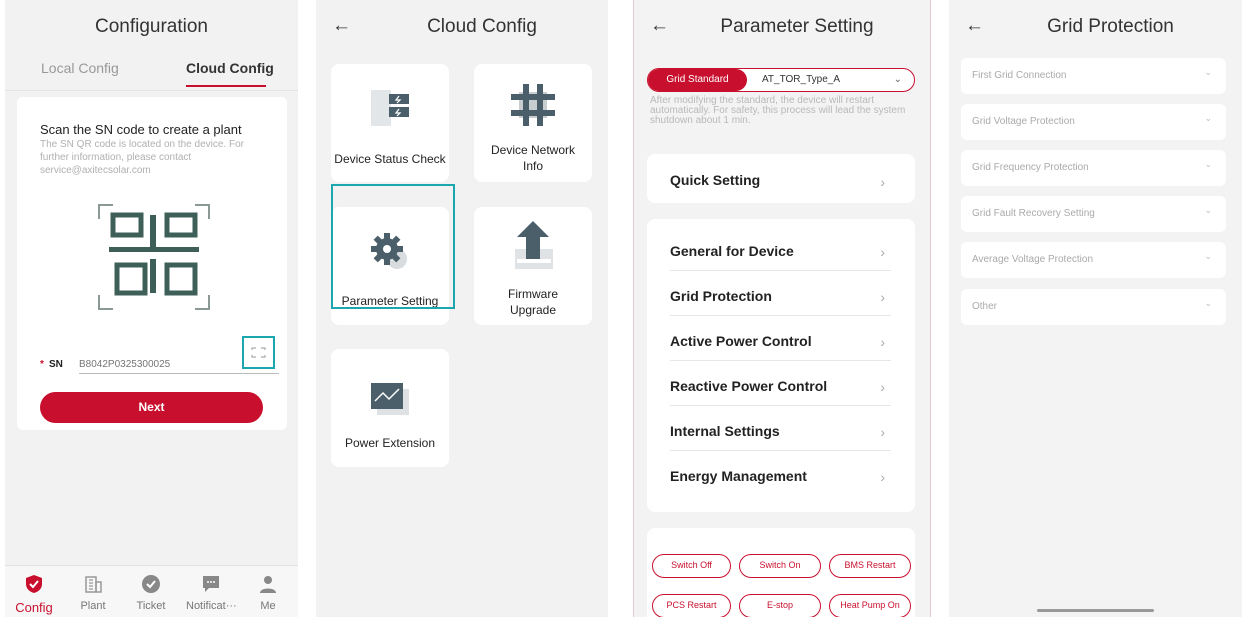  Describe the element at coordinates (749, 386) in the screenshot. I see `menu-label: Reactive Power Control` at that location.